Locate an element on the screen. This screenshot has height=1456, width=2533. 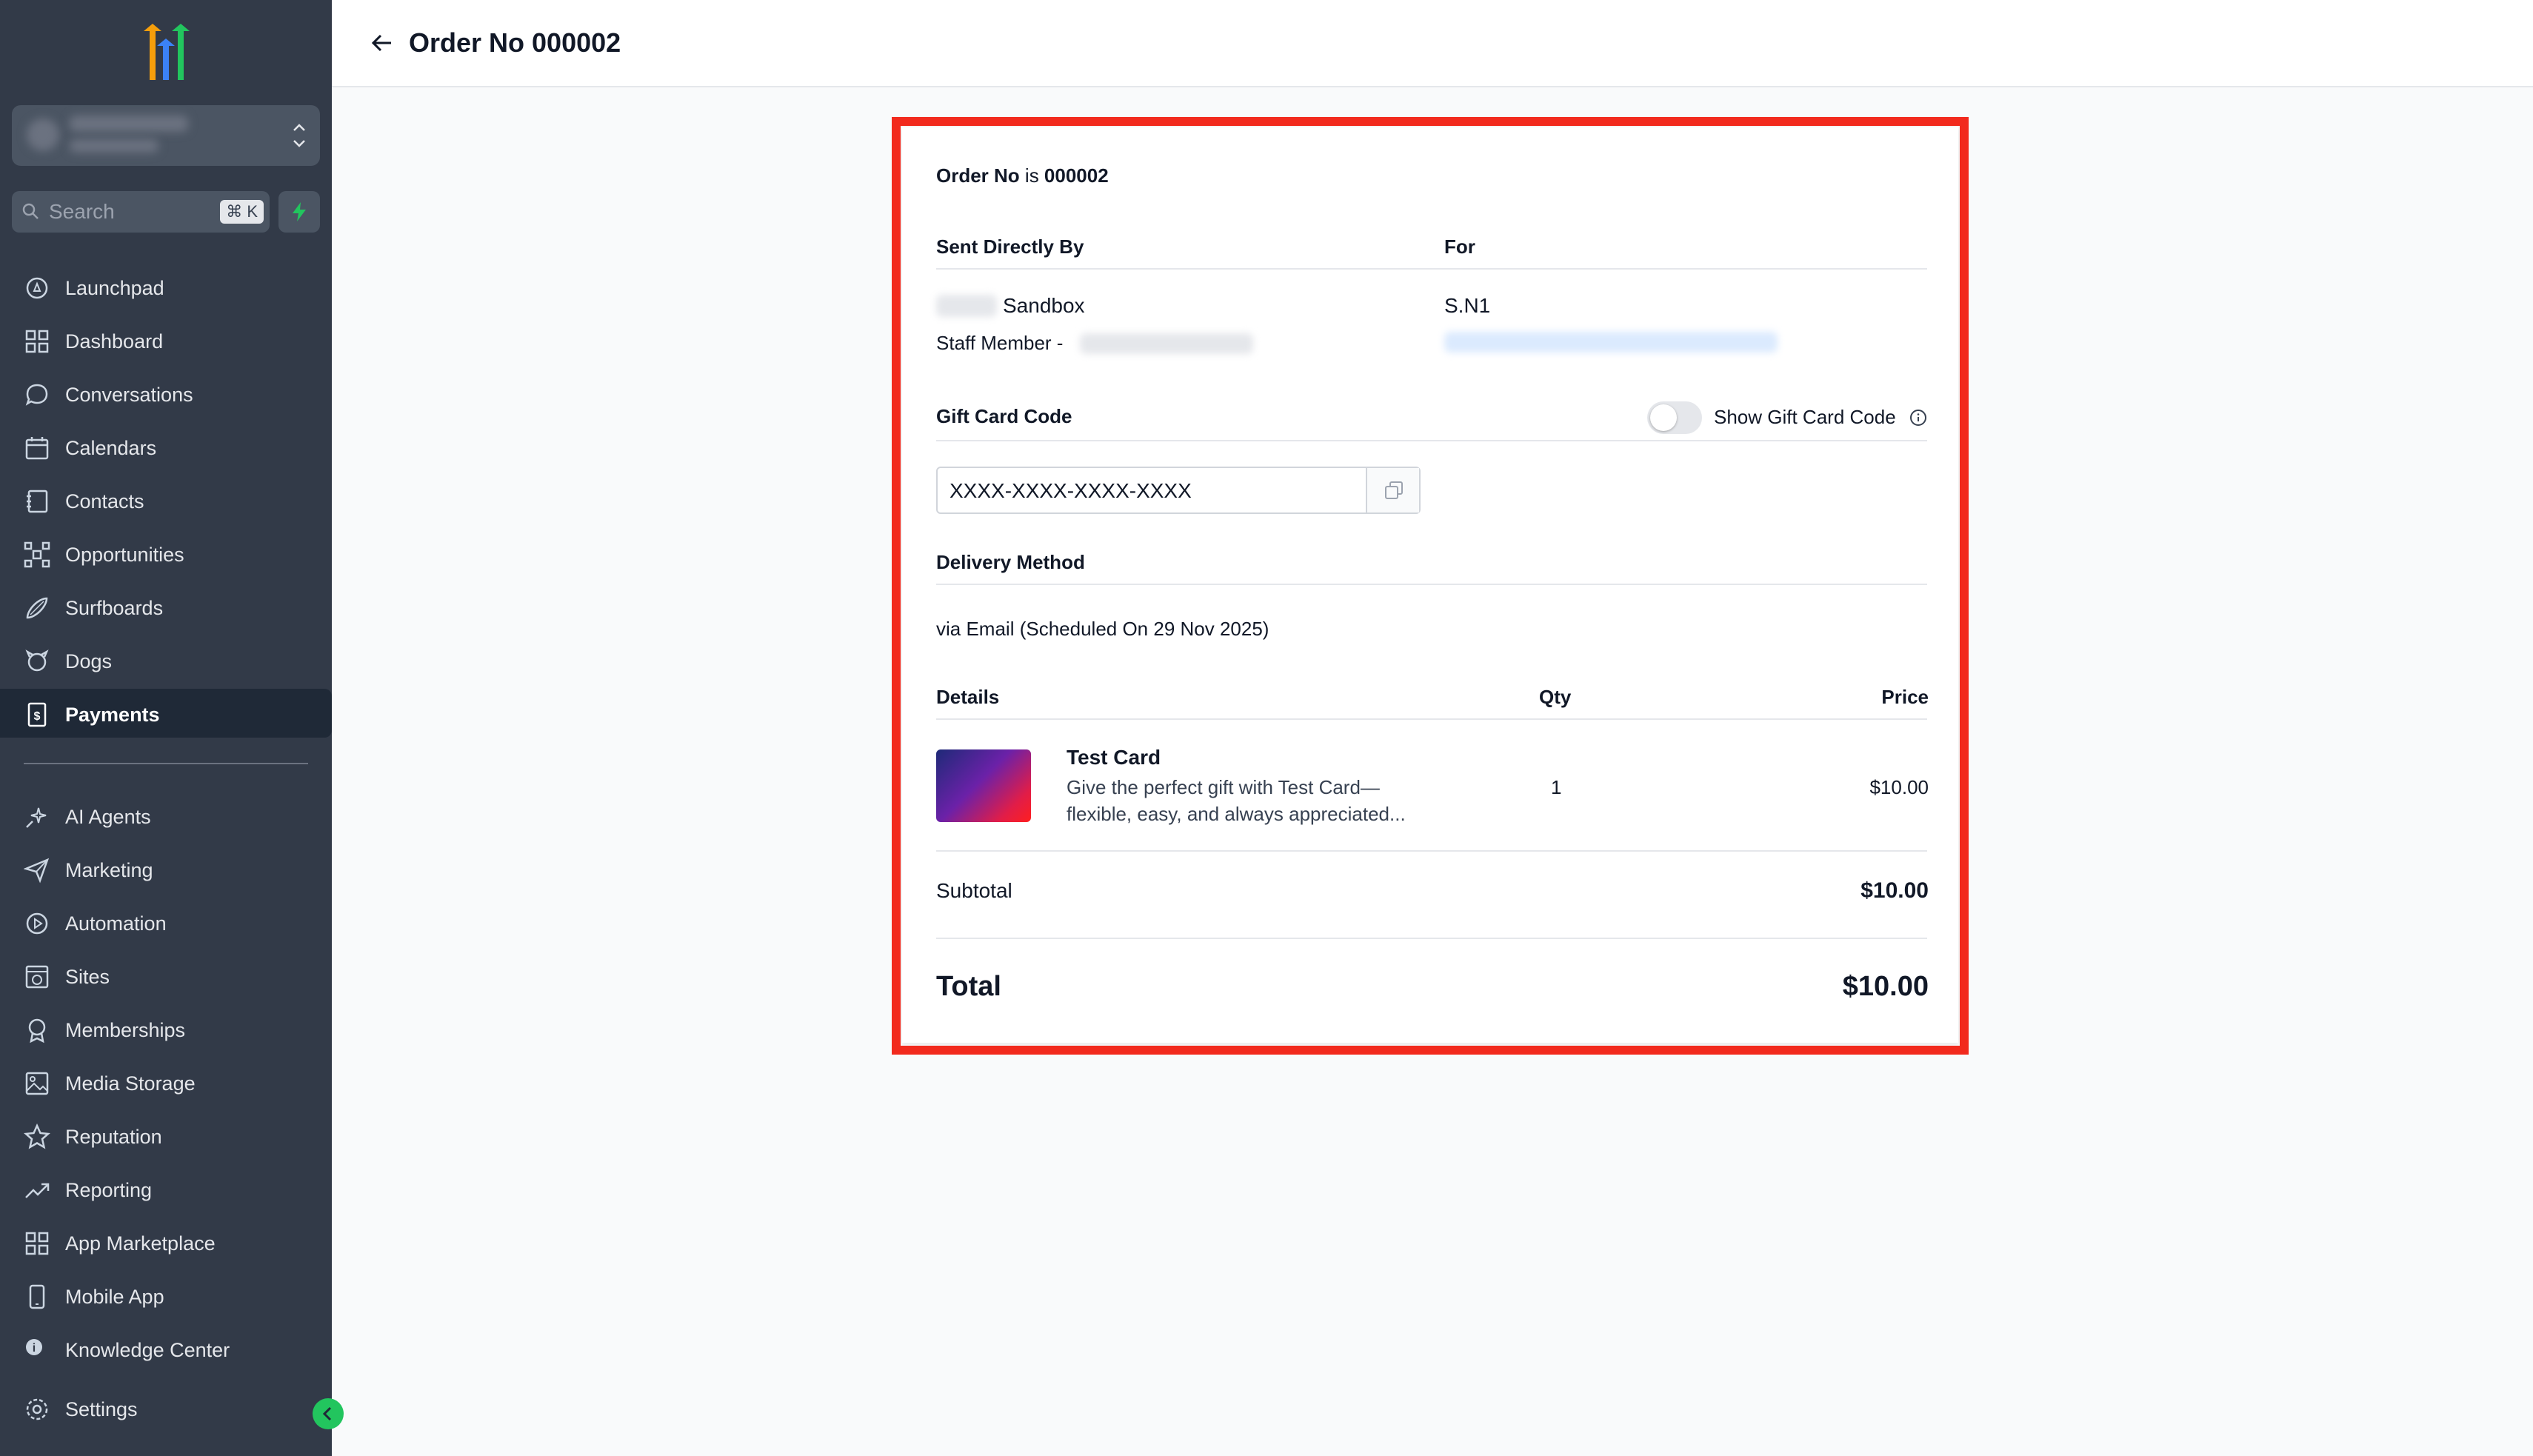
grid-icon is located at coordinates (37, 341).